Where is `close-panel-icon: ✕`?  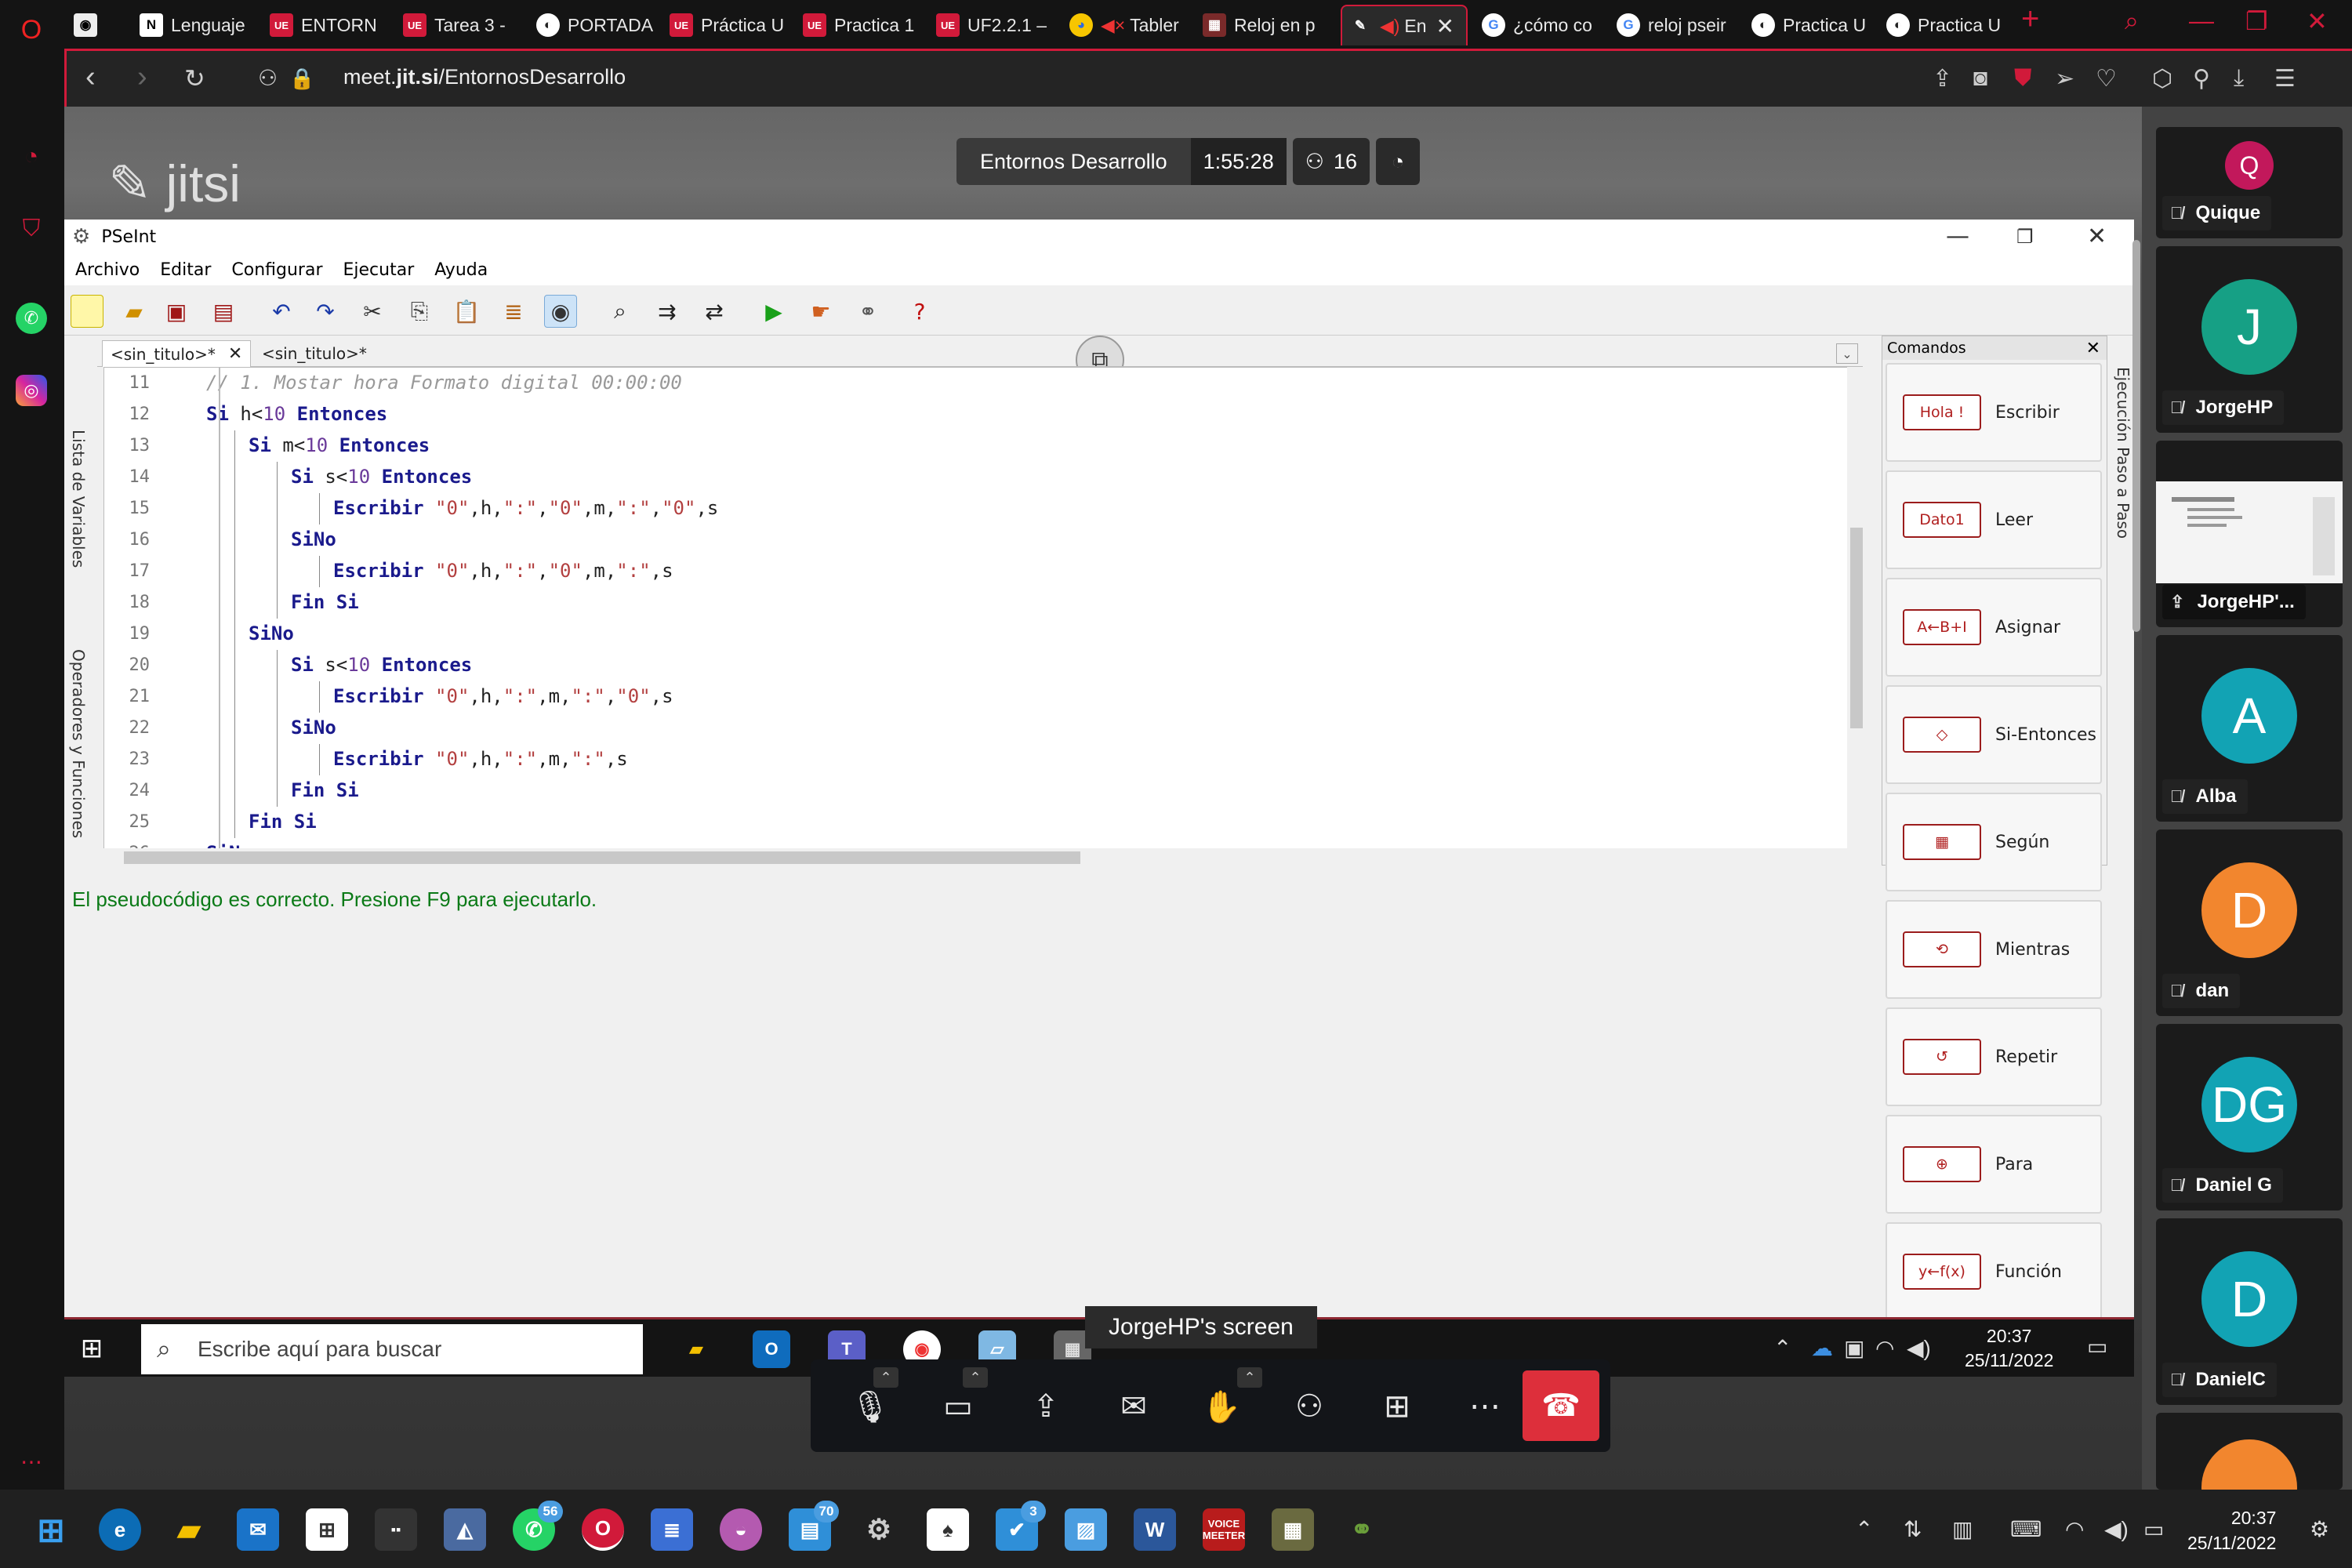
close-panel-icon: ✕ is located at coordinates (2093, 348).